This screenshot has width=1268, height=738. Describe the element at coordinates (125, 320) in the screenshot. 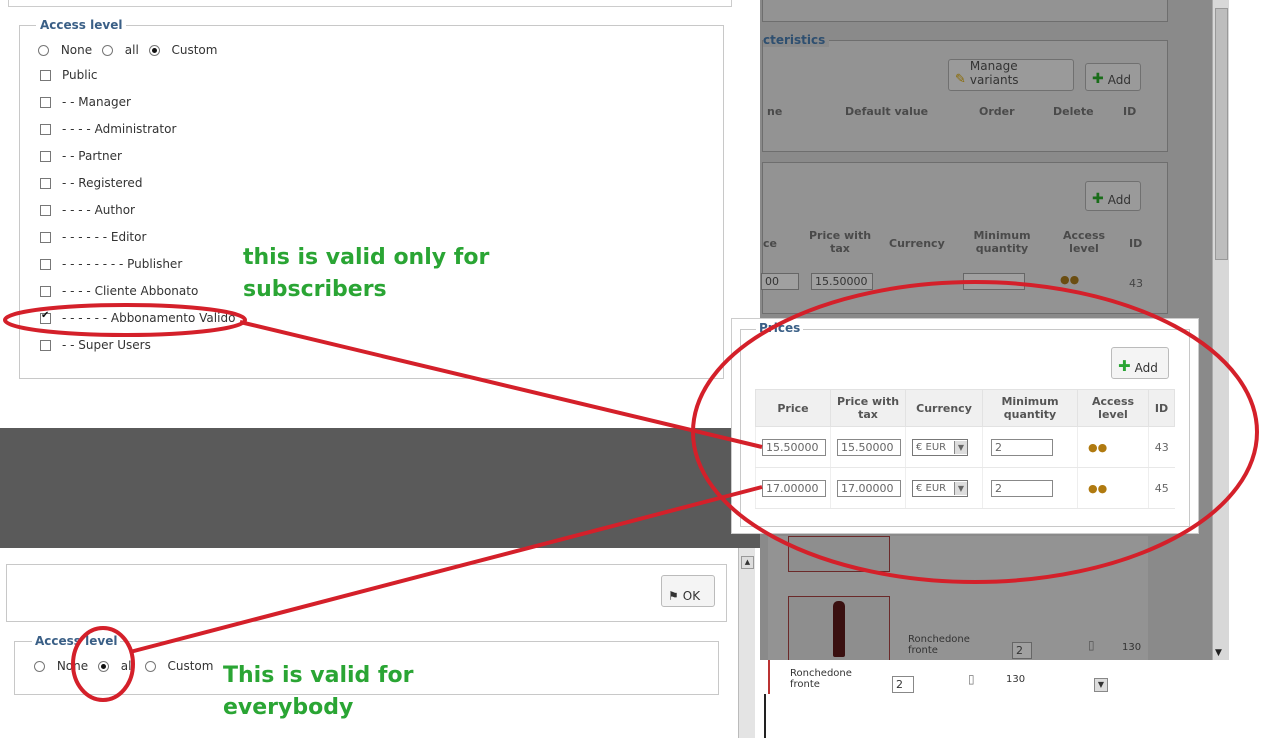

I see `highlight-circle-abbonamento` at that location.